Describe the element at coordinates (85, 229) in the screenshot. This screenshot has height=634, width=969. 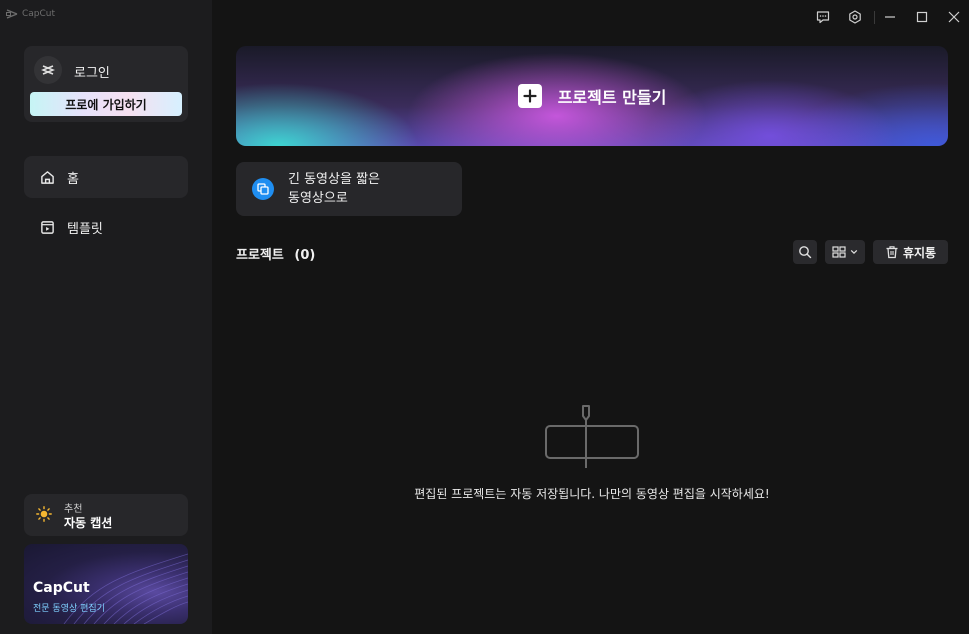
I see `sidebar-item-label: 템플릿` at that location.